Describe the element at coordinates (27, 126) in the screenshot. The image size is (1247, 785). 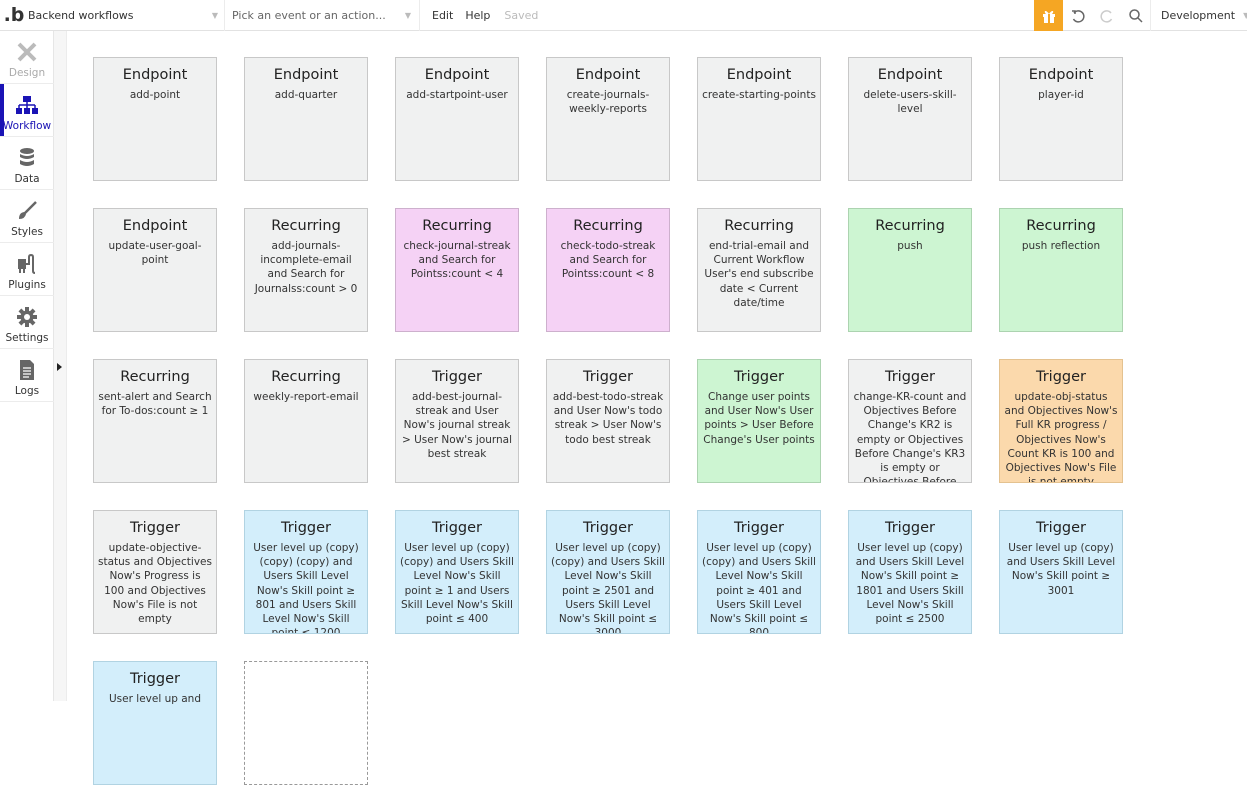
I see `sidebar-item-label: Workflow` at that location.